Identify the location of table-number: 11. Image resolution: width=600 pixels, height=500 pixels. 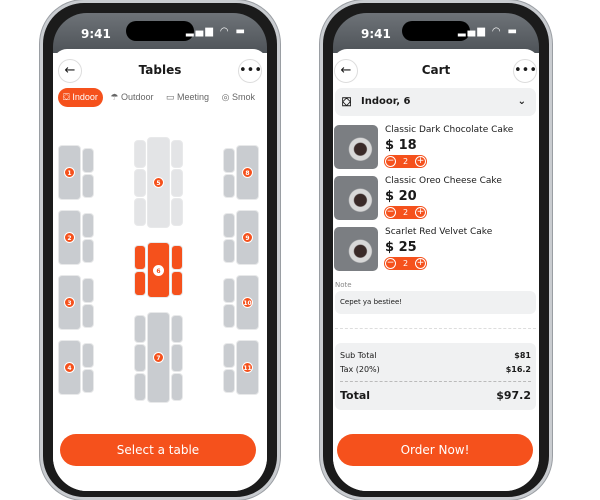
(247, 367).